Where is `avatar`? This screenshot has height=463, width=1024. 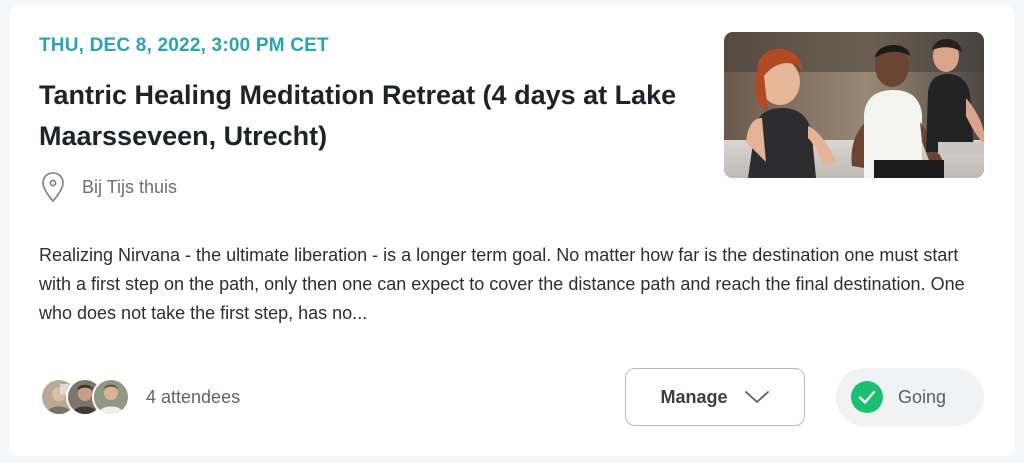 avatar is located at coordinates (111, 397).